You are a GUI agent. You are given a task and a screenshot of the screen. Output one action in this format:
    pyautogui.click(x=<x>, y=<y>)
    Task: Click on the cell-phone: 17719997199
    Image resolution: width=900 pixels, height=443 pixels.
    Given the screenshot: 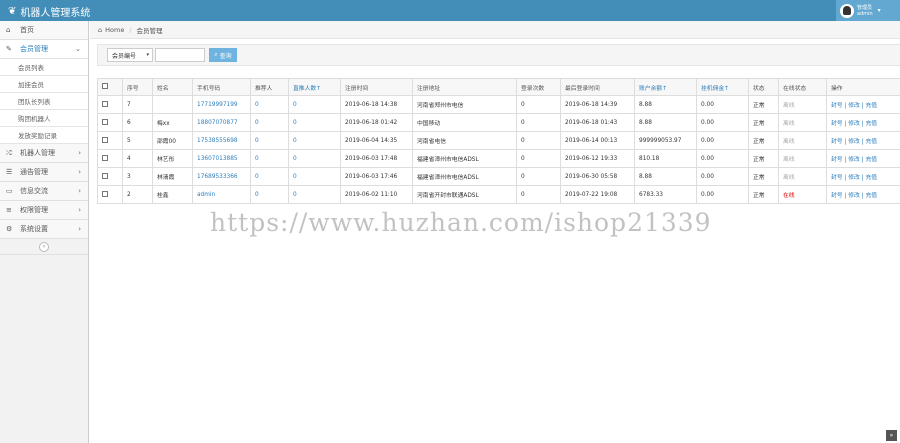 What is the action you would take?
    pyautogui.click(x=221, y=104)
    